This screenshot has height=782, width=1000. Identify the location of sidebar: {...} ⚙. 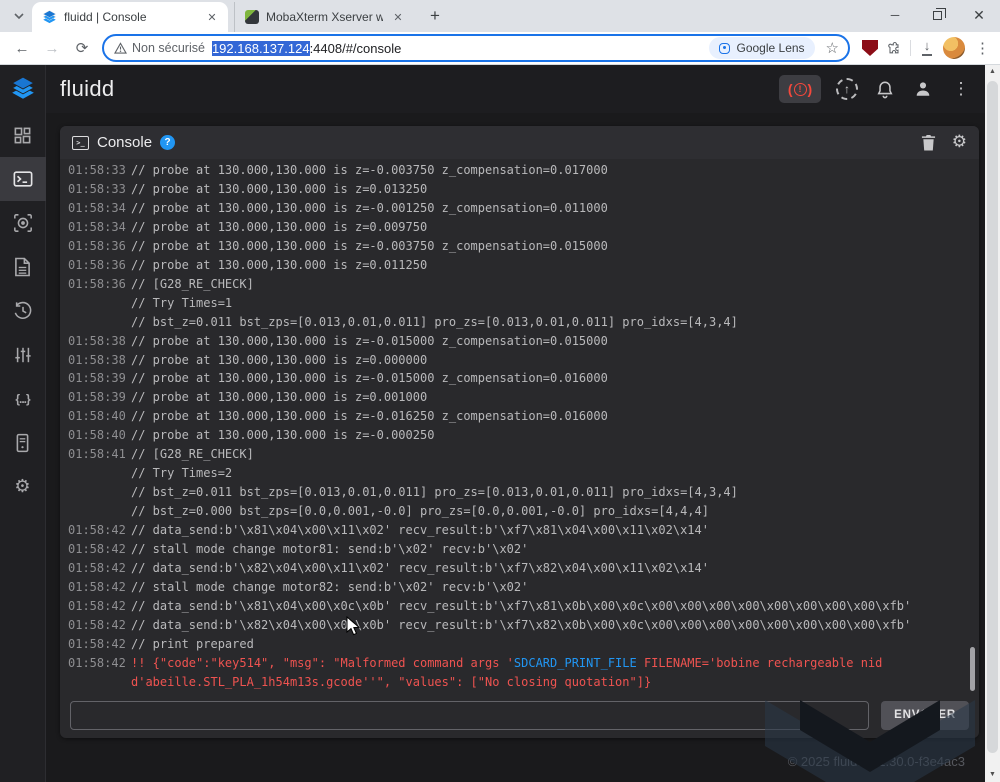
(23, 423).